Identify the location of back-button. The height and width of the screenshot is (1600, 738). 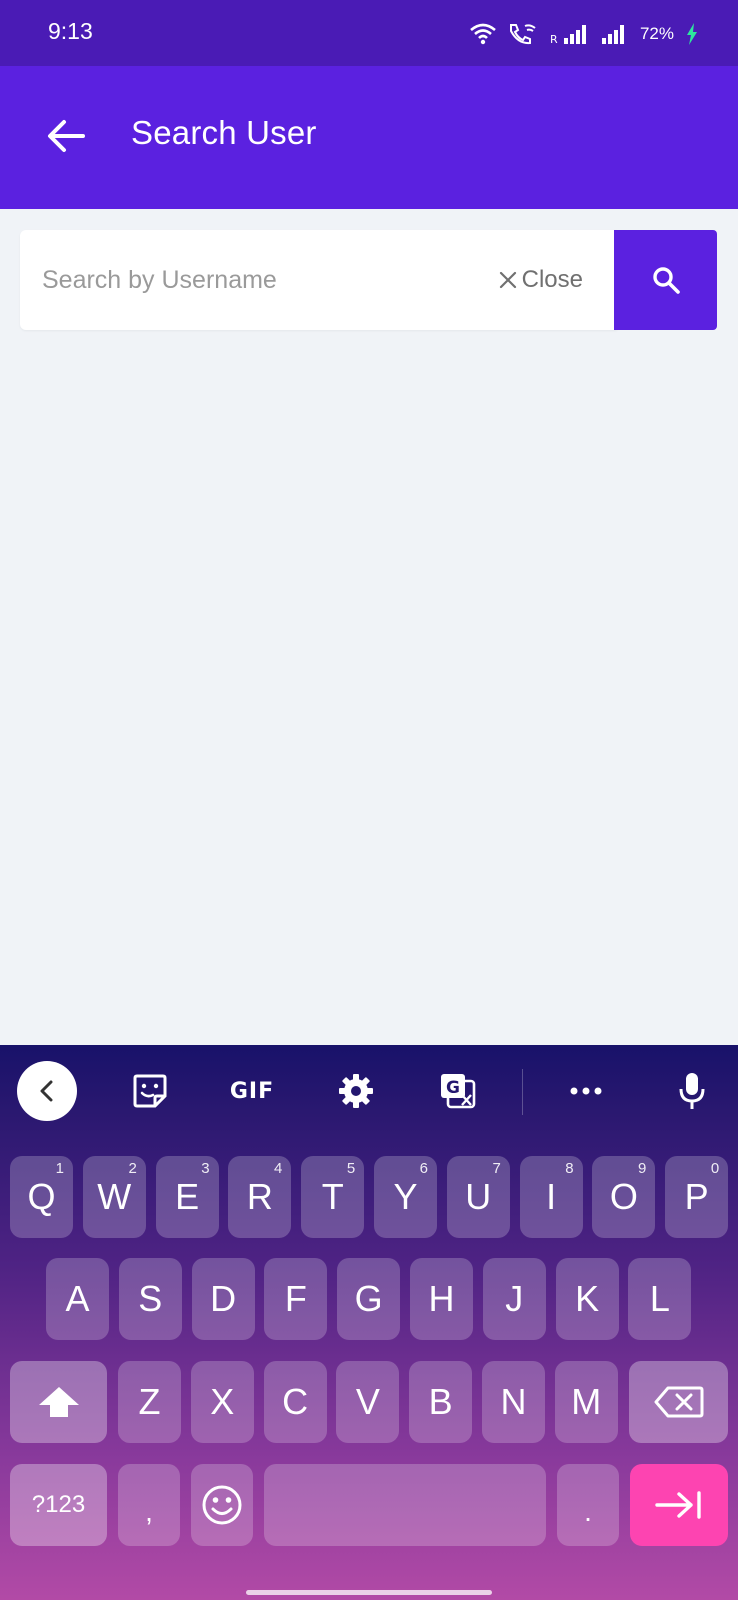
(66, 136).